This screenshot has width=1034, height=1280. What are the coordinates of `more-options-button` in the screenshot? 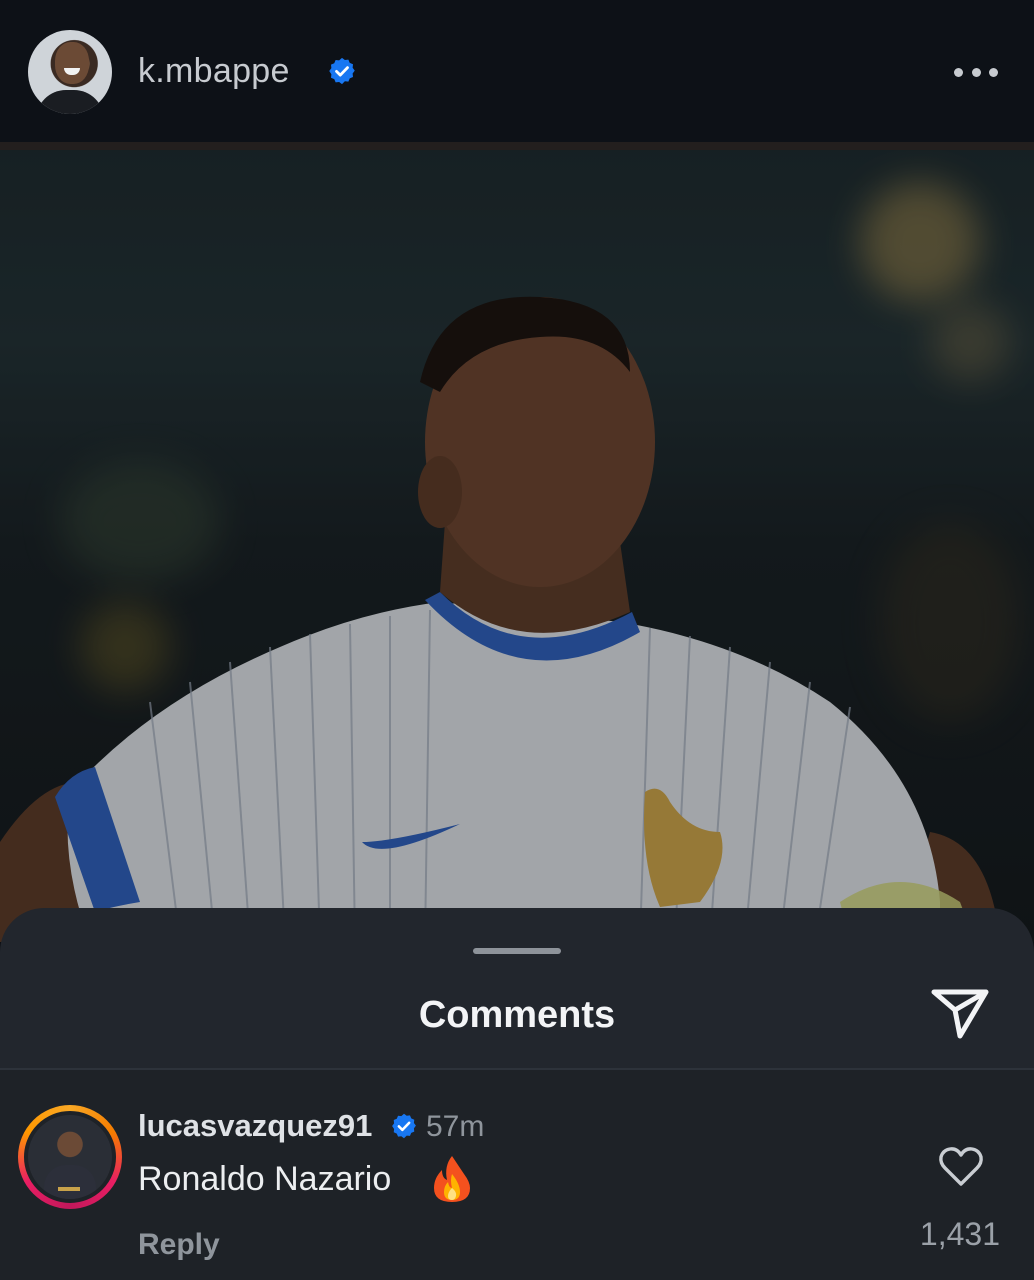 It's located at (976, 72).